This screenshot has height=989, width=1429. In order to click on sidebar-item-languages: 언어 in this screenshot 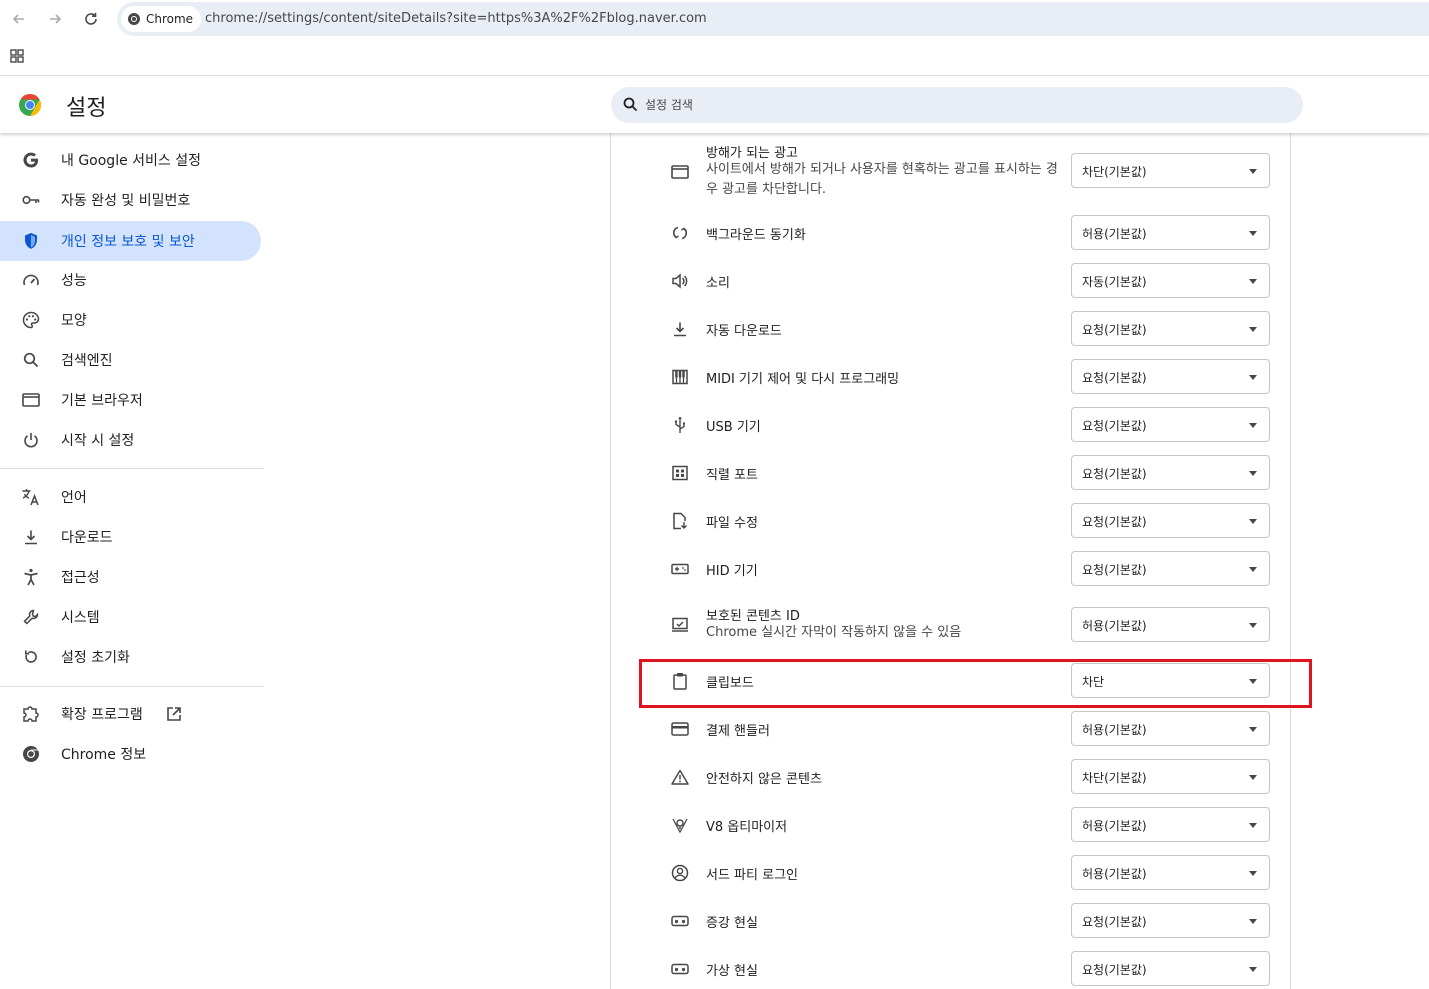, I will do `click(130, 497)`.